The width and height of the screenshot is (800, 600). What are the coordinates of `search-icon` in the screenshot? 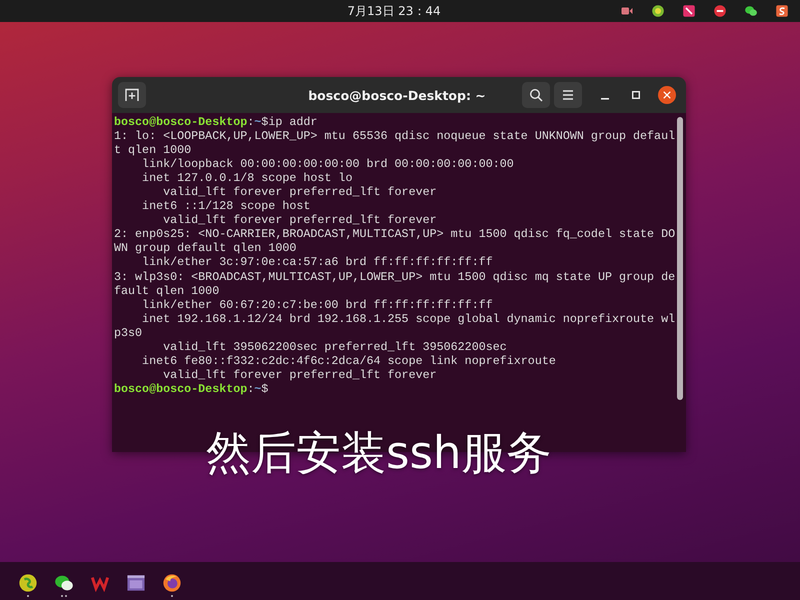 It's located at (536, 95).